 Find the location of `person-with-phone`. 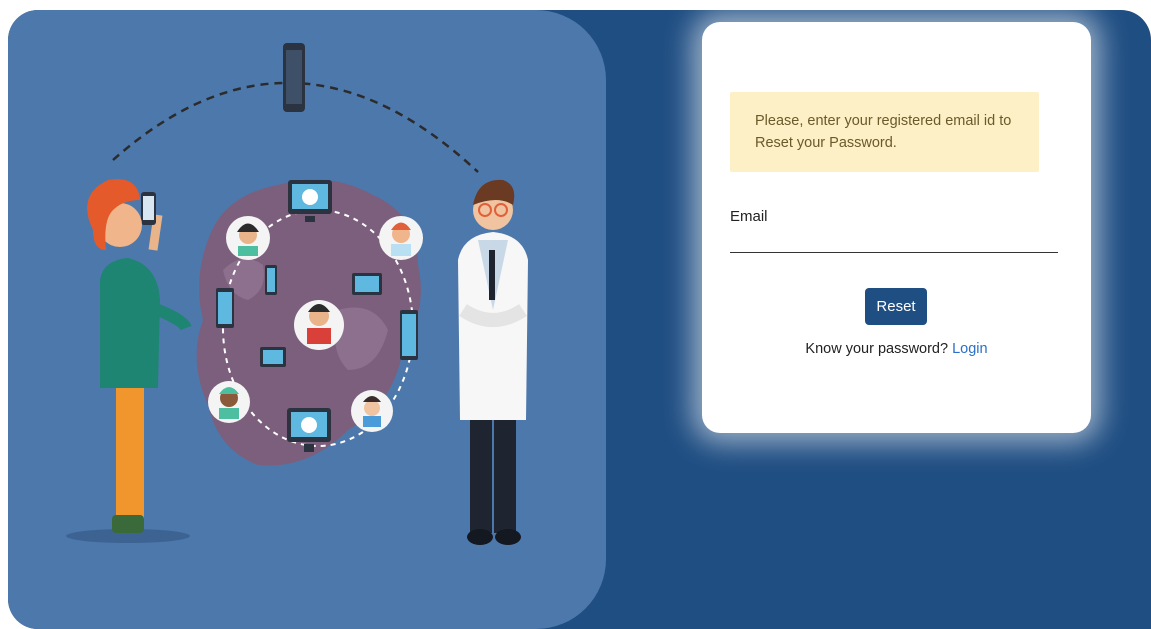

person-with-phone is located at coordinates (129, 361).